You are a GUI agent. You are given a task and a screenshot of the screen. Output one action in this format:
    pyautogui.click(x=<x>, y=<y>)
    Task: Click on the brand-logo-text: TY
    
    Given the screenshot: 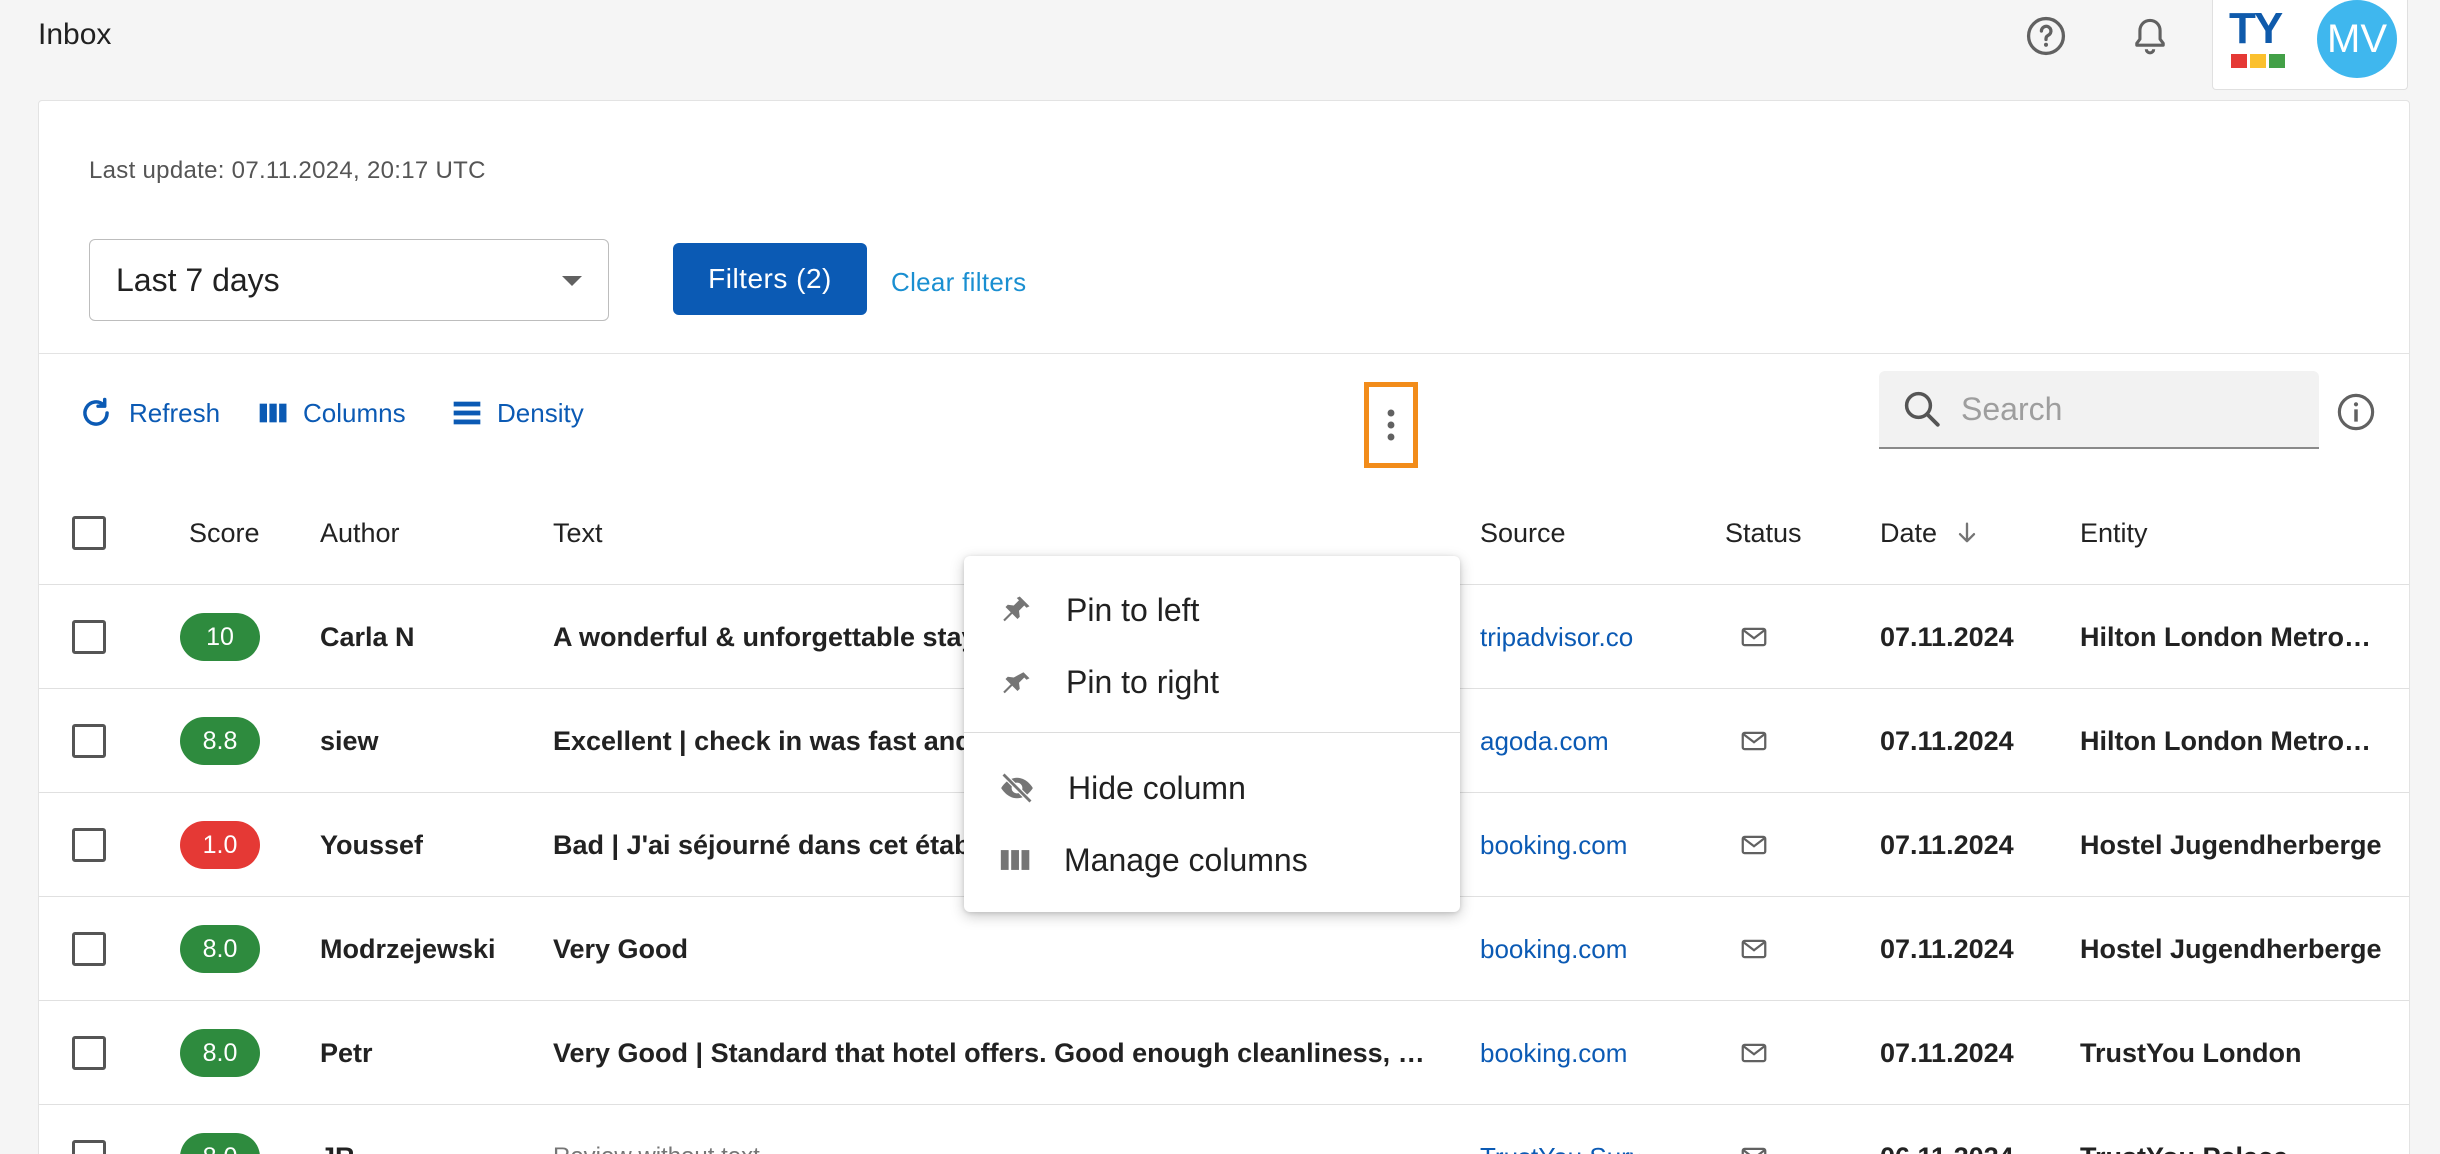 What is the action you would take?
    pyautogui.click(x=2256, y=28)
    